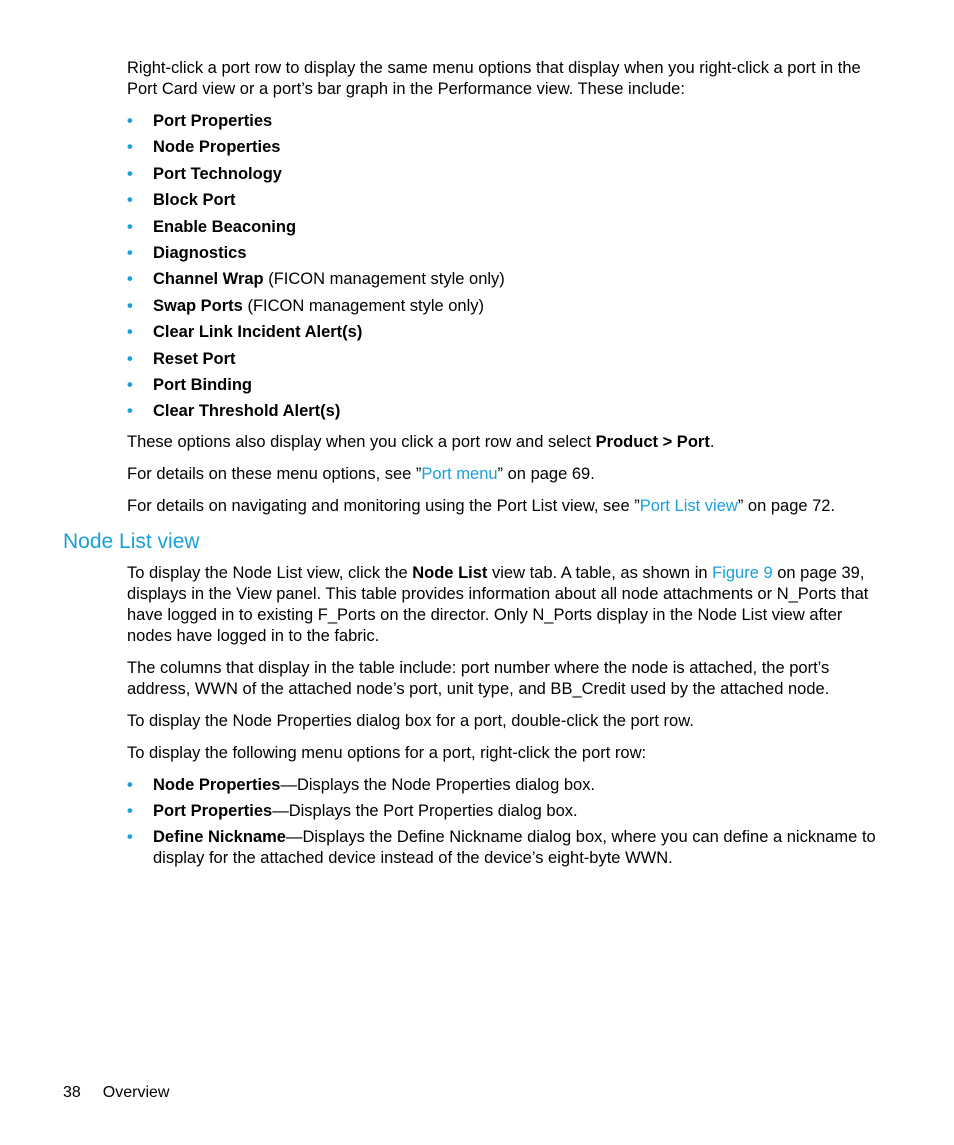 This screenshot has width=954, height=1145. What do you see at coordinates (502, 174) in the screenshot?
I see `list-item: • Port Technology` at bounding box center [502, 174].